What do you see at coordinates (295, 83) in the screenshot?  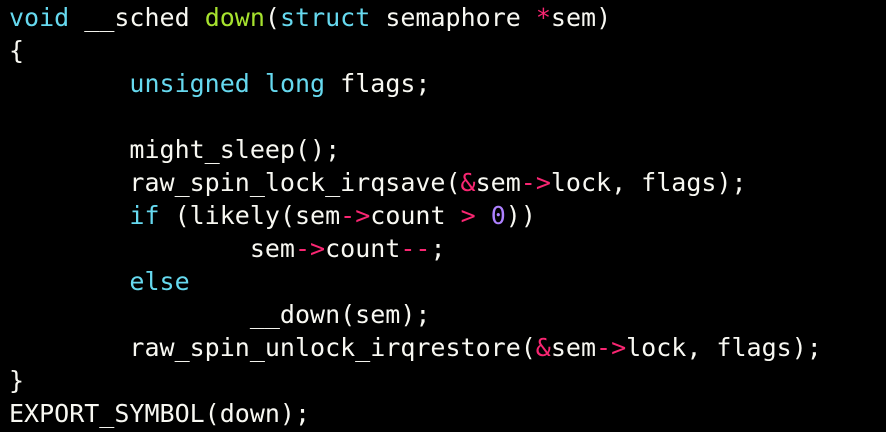 I see `code-token: long` at bounding box center [295, 83].